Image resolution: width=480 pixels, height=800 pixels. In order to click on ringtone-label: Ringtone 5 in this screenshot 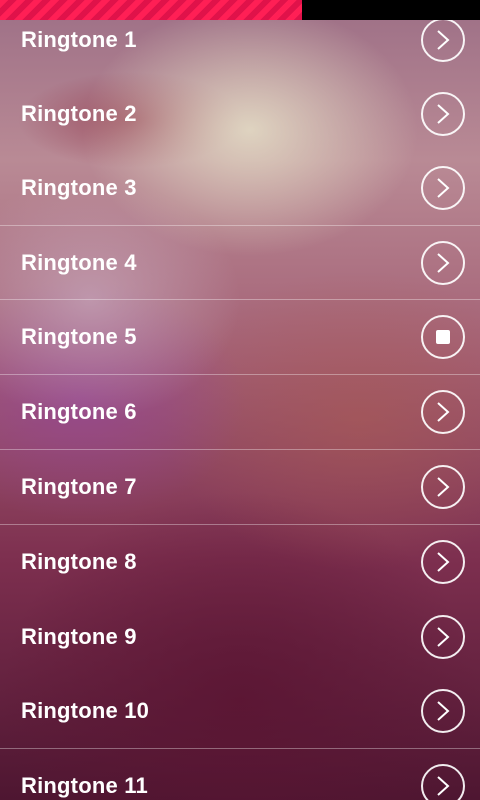, I will do `click(79, 336)`.